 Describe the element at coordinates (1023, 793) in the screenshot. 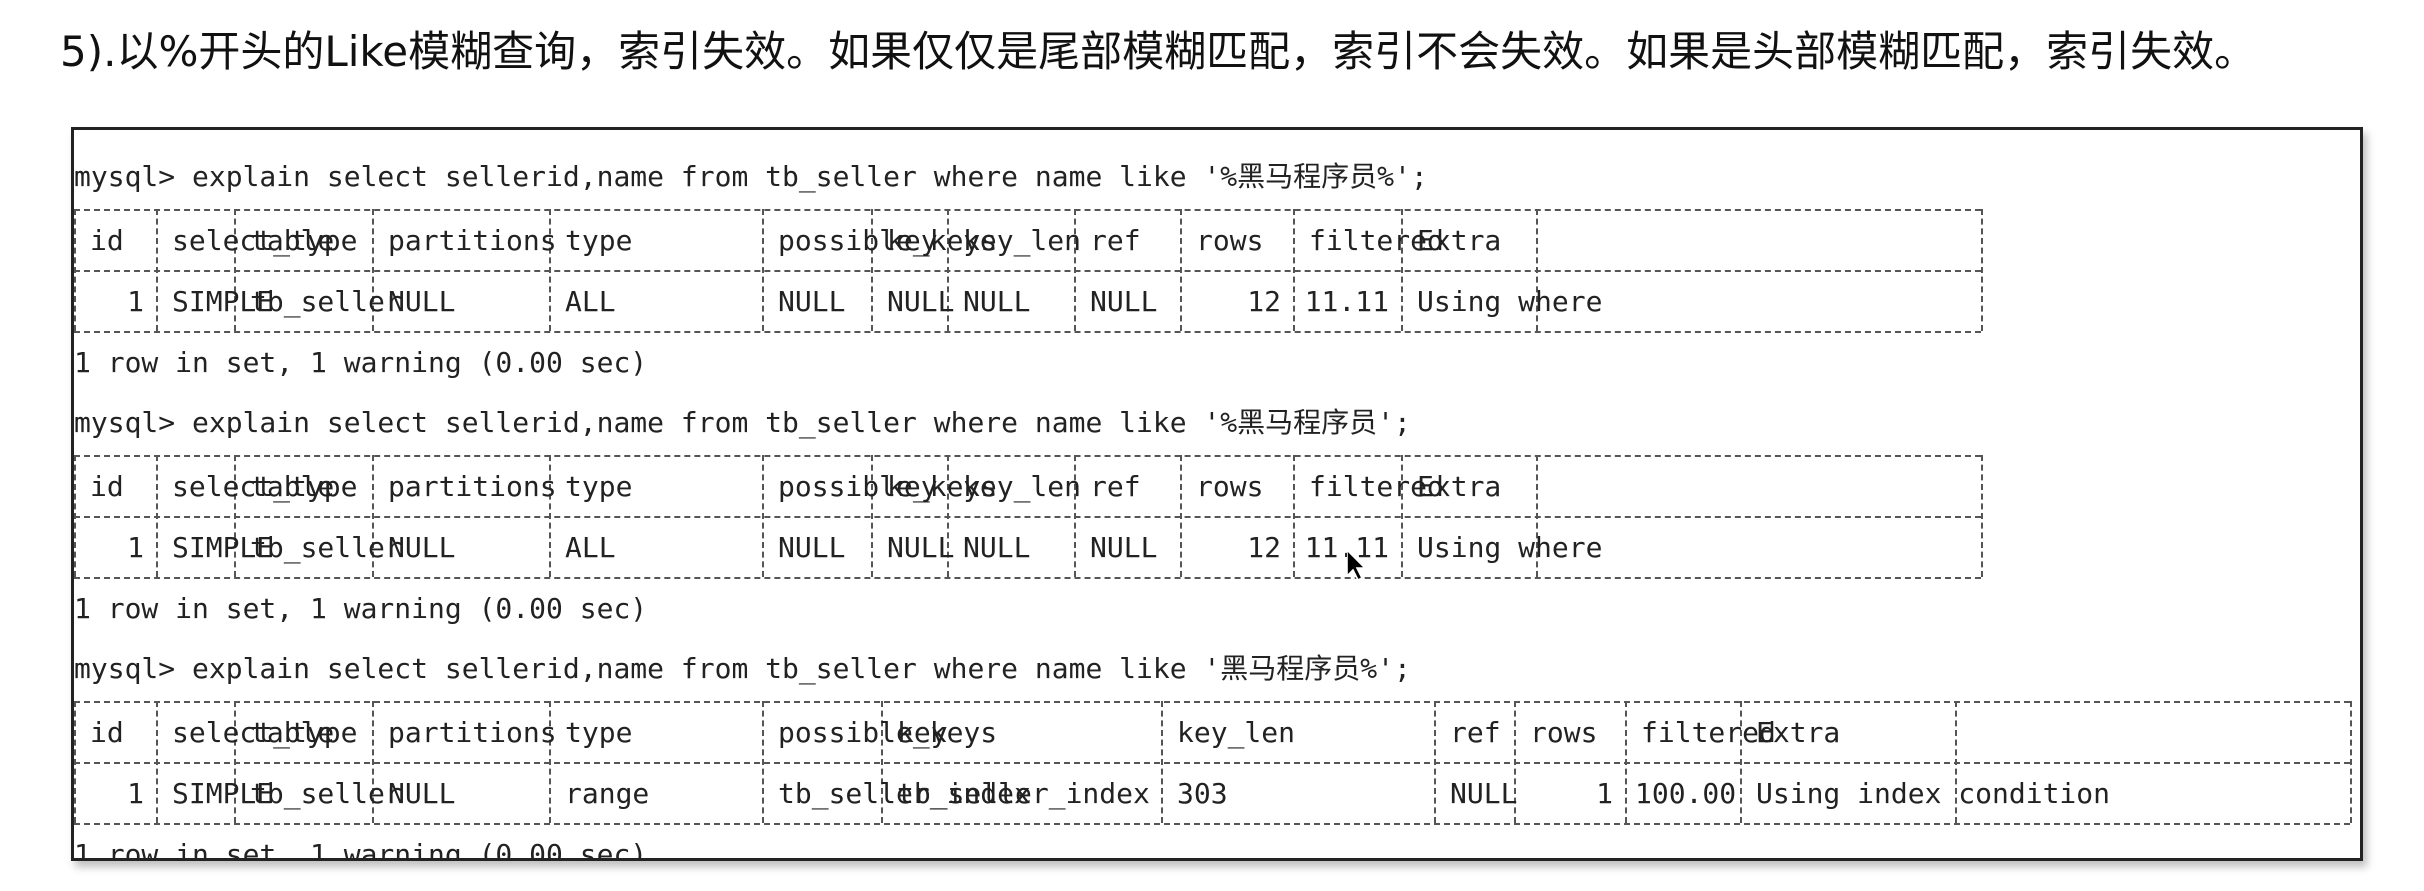

I see `table-cell: tb_seller_index` at that location.